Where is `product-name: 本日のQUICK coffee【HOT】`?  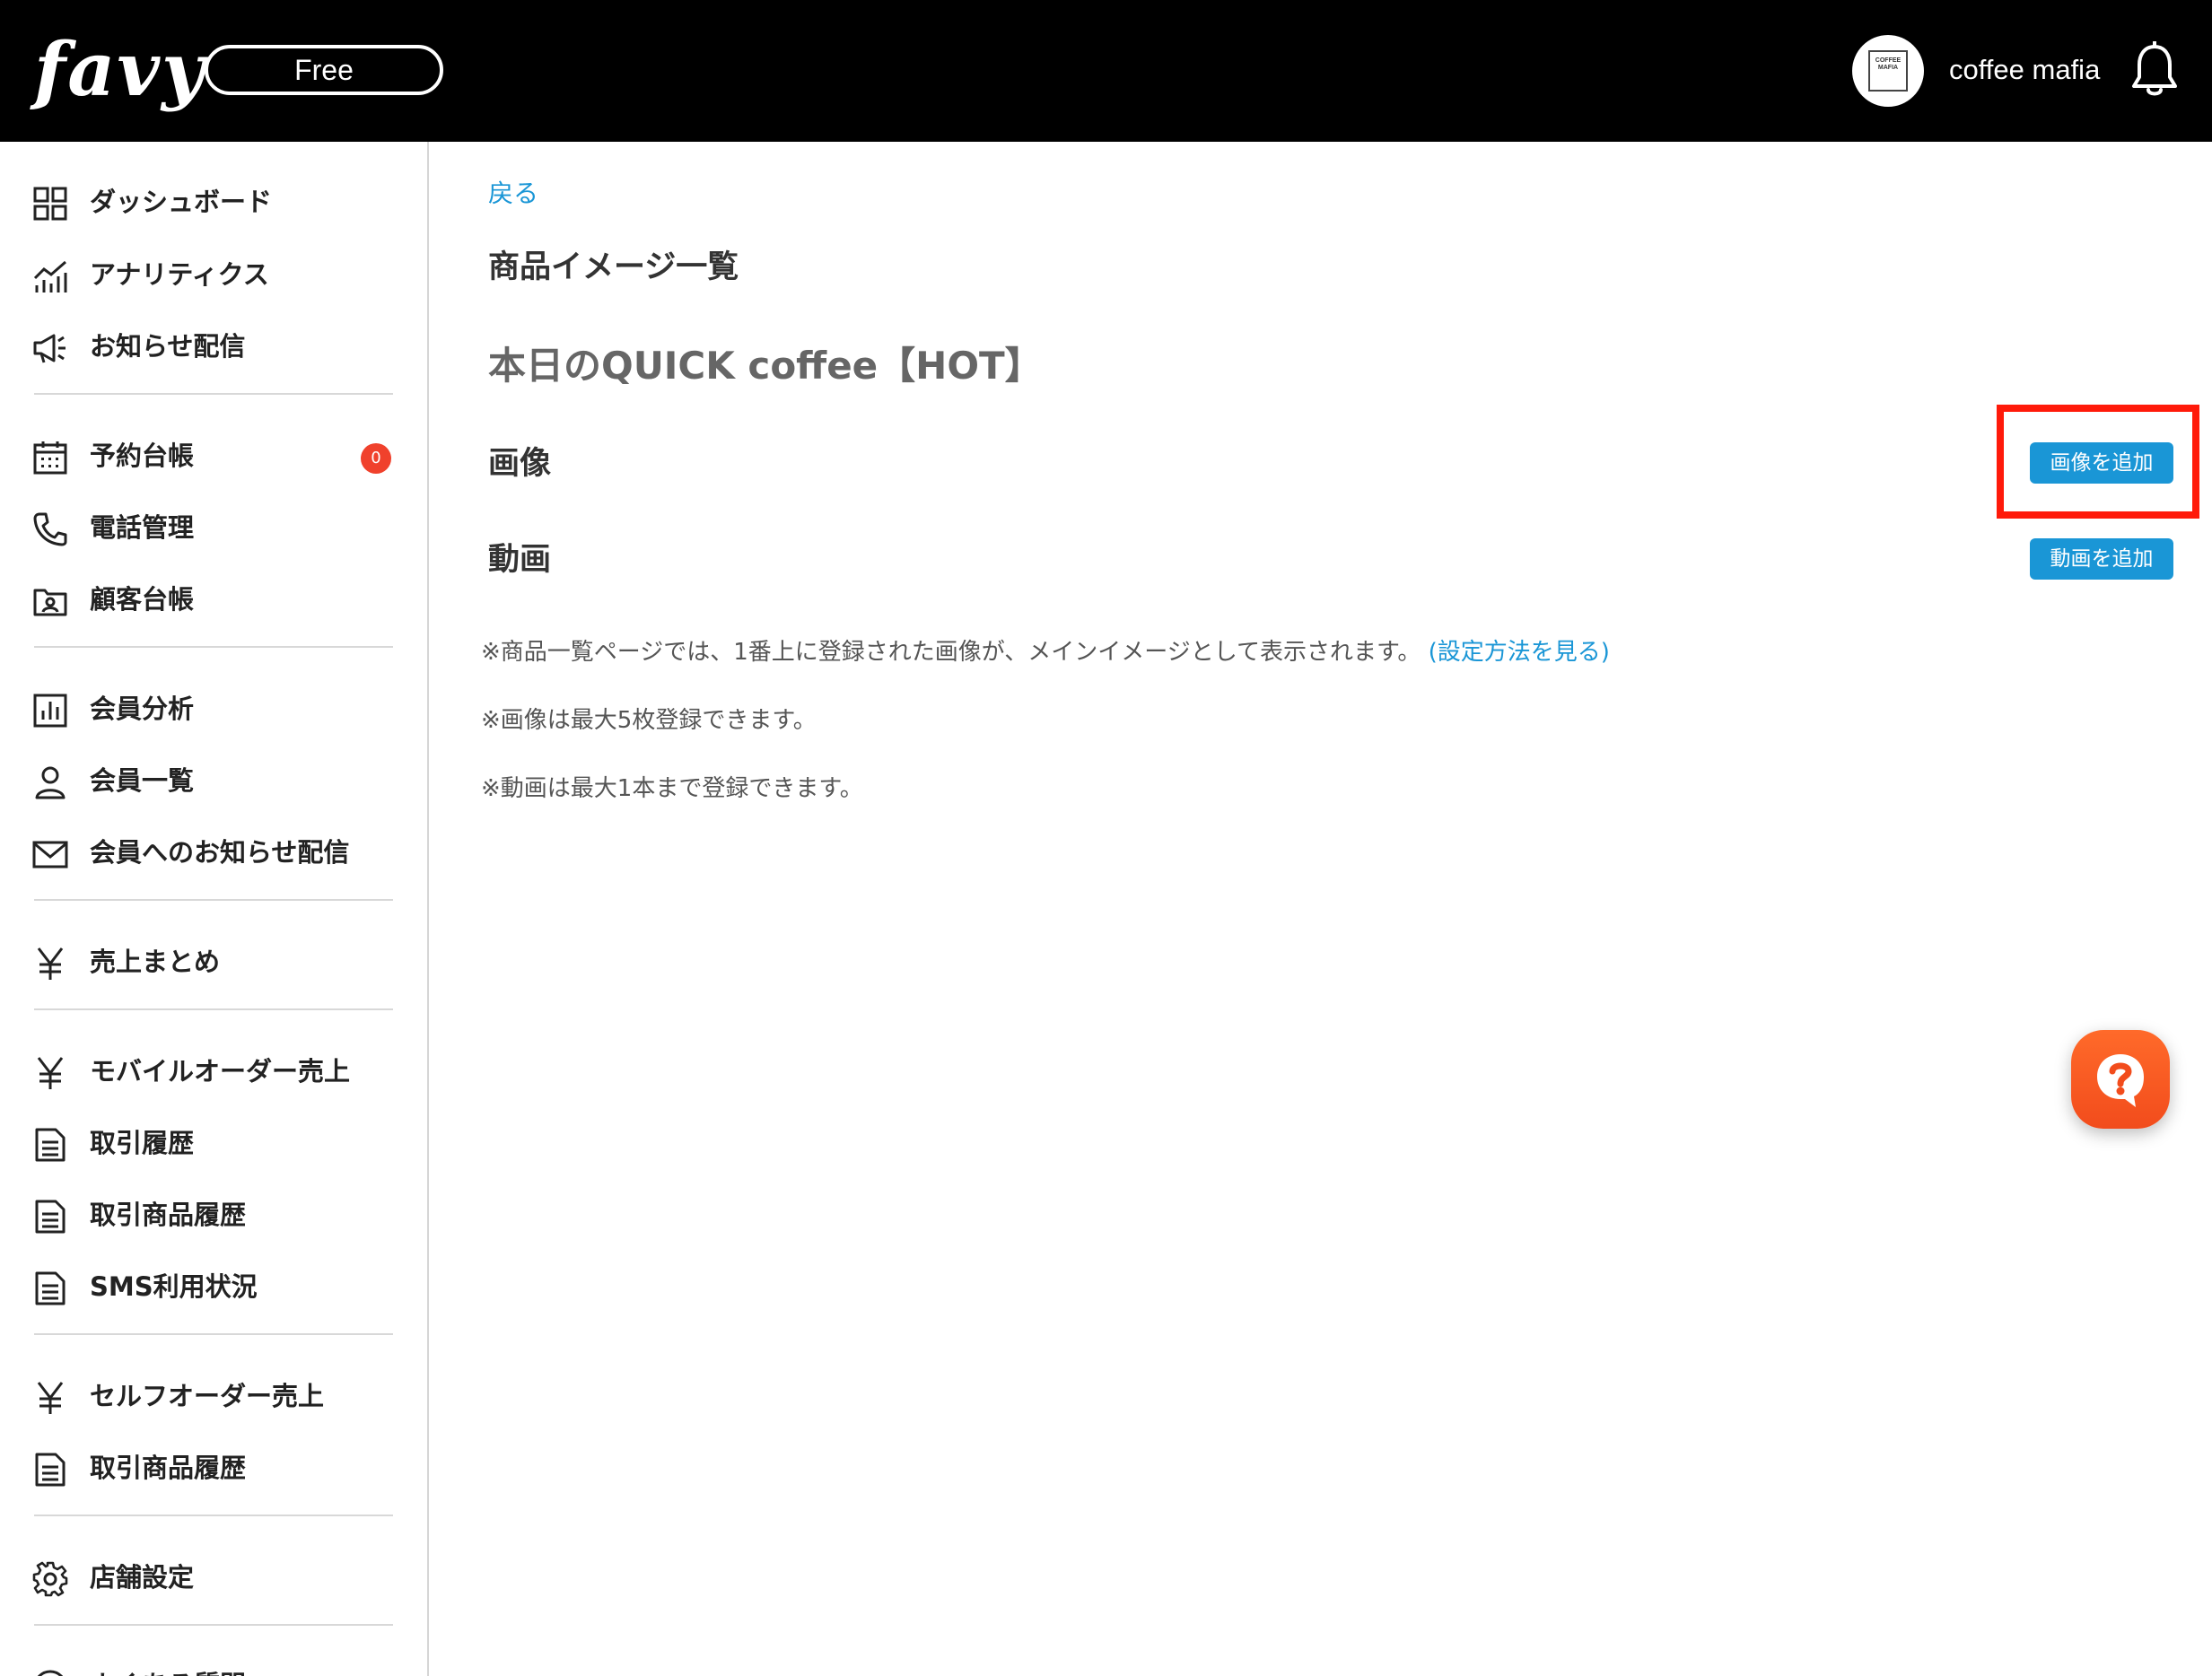 product-name: 本日のQUICK coffee【HOT】 is located at coordinates (765, 366).